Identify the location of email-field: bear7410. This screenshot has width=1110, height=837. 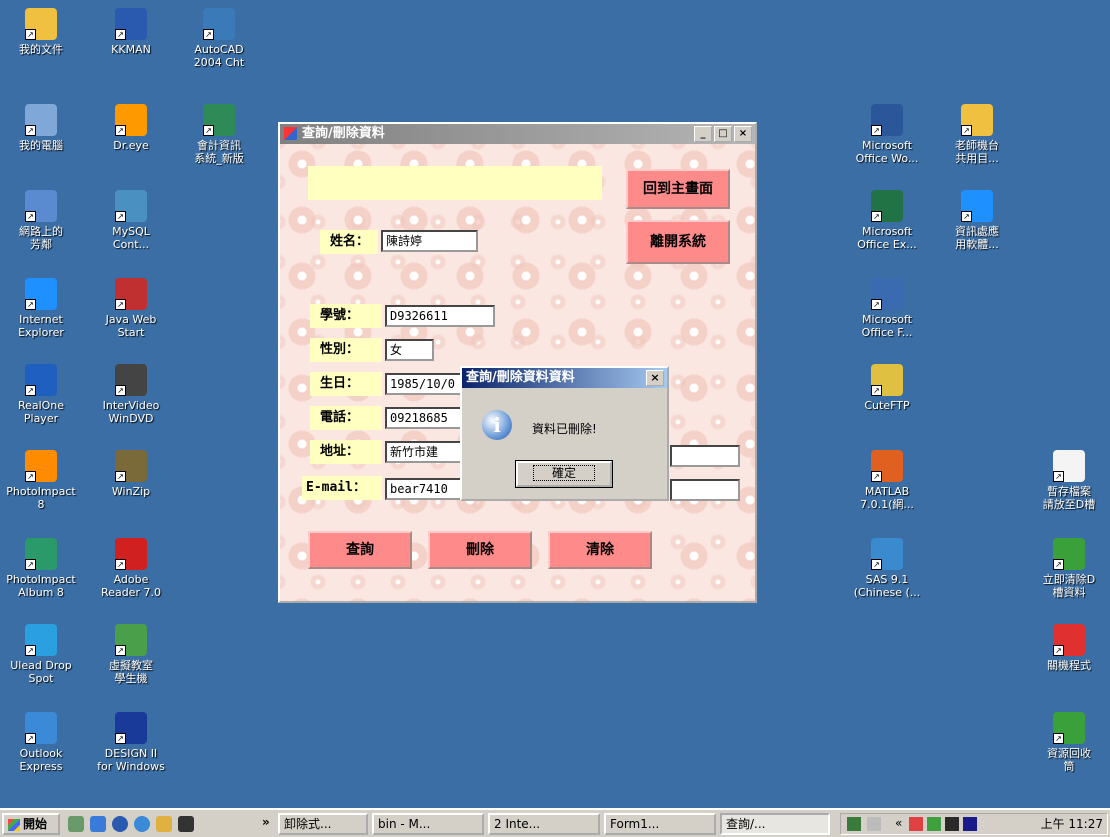
(425, 489).